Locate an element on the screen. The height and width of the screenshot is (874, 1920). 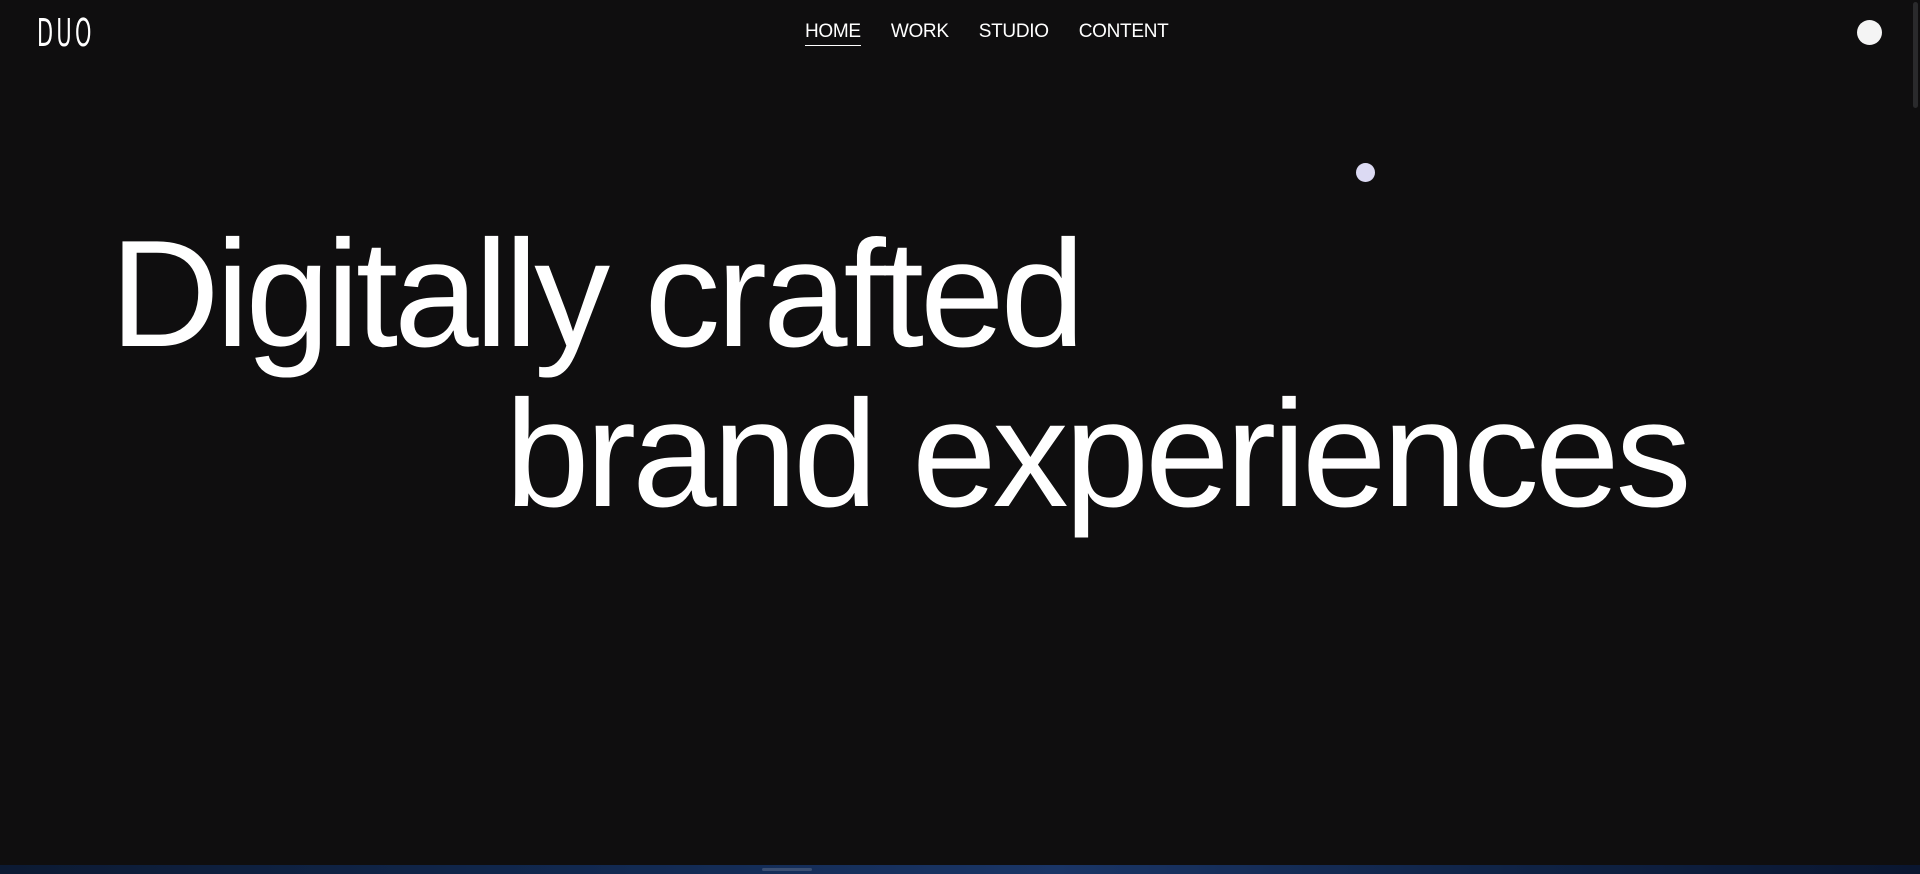
nav-link-content: CONTENT is located at coordinates (1124, 33).